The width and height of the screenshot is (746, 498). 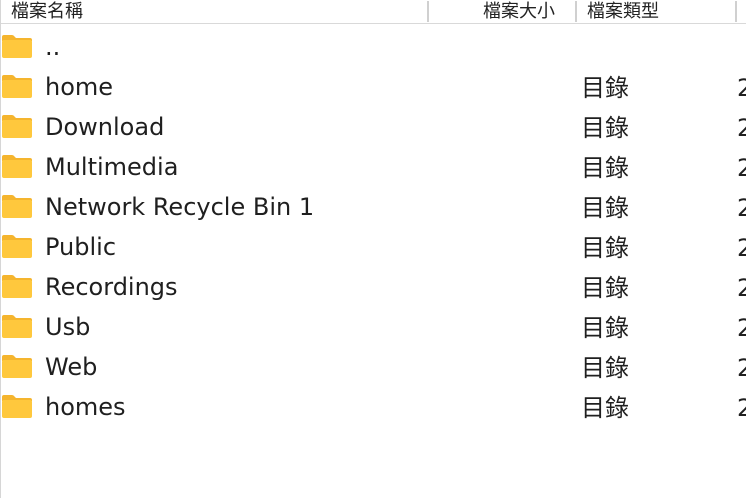 I want to click on file-name: Network Recycle Bin 1, so click(x=180, y=207).